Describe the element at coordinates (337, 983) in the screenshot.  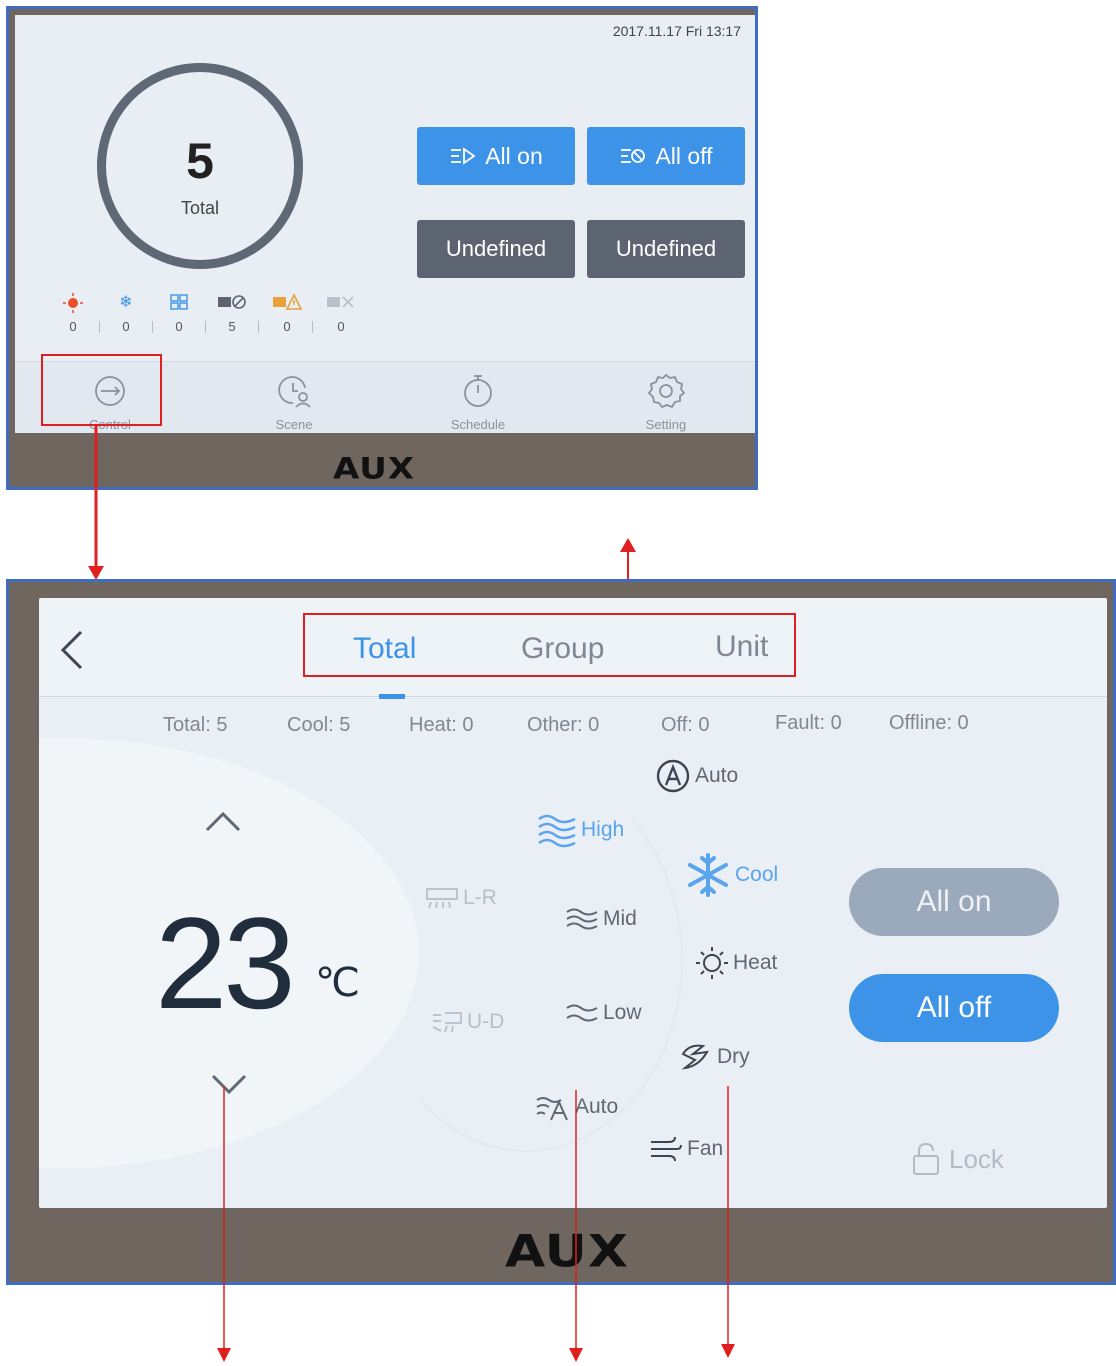
I see `temperature-unit: ℃` at that location.